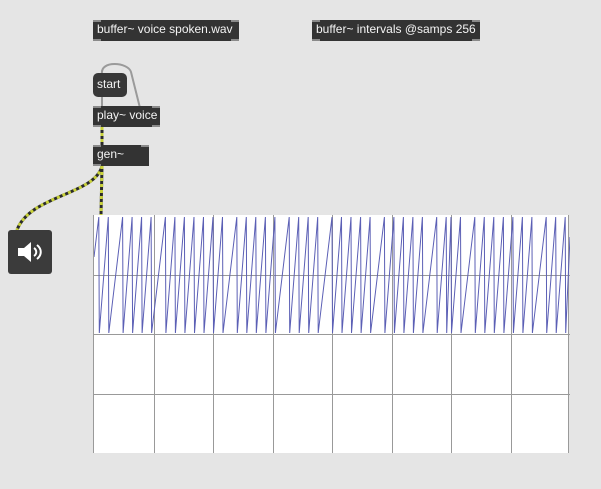  I want to click on gen-label: gen~, so click(111, 154).